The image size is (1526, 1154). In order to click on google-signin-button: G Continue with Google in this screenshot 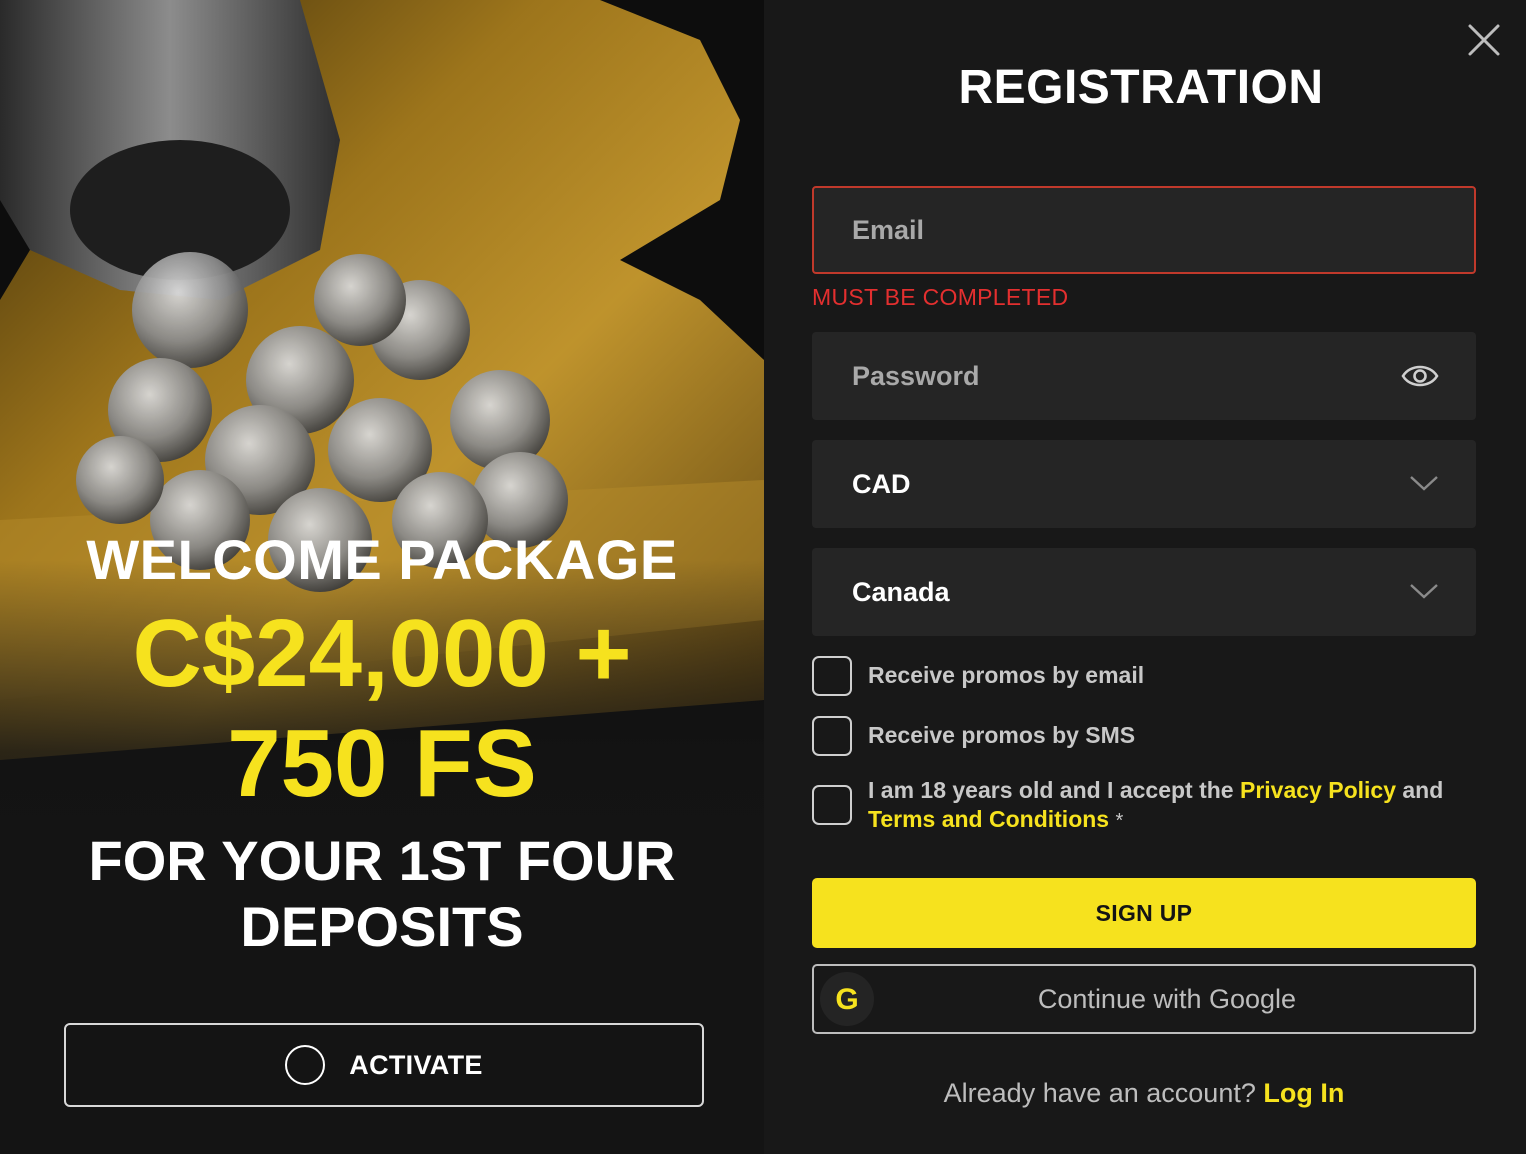, I will do `click(1144, 999)`.